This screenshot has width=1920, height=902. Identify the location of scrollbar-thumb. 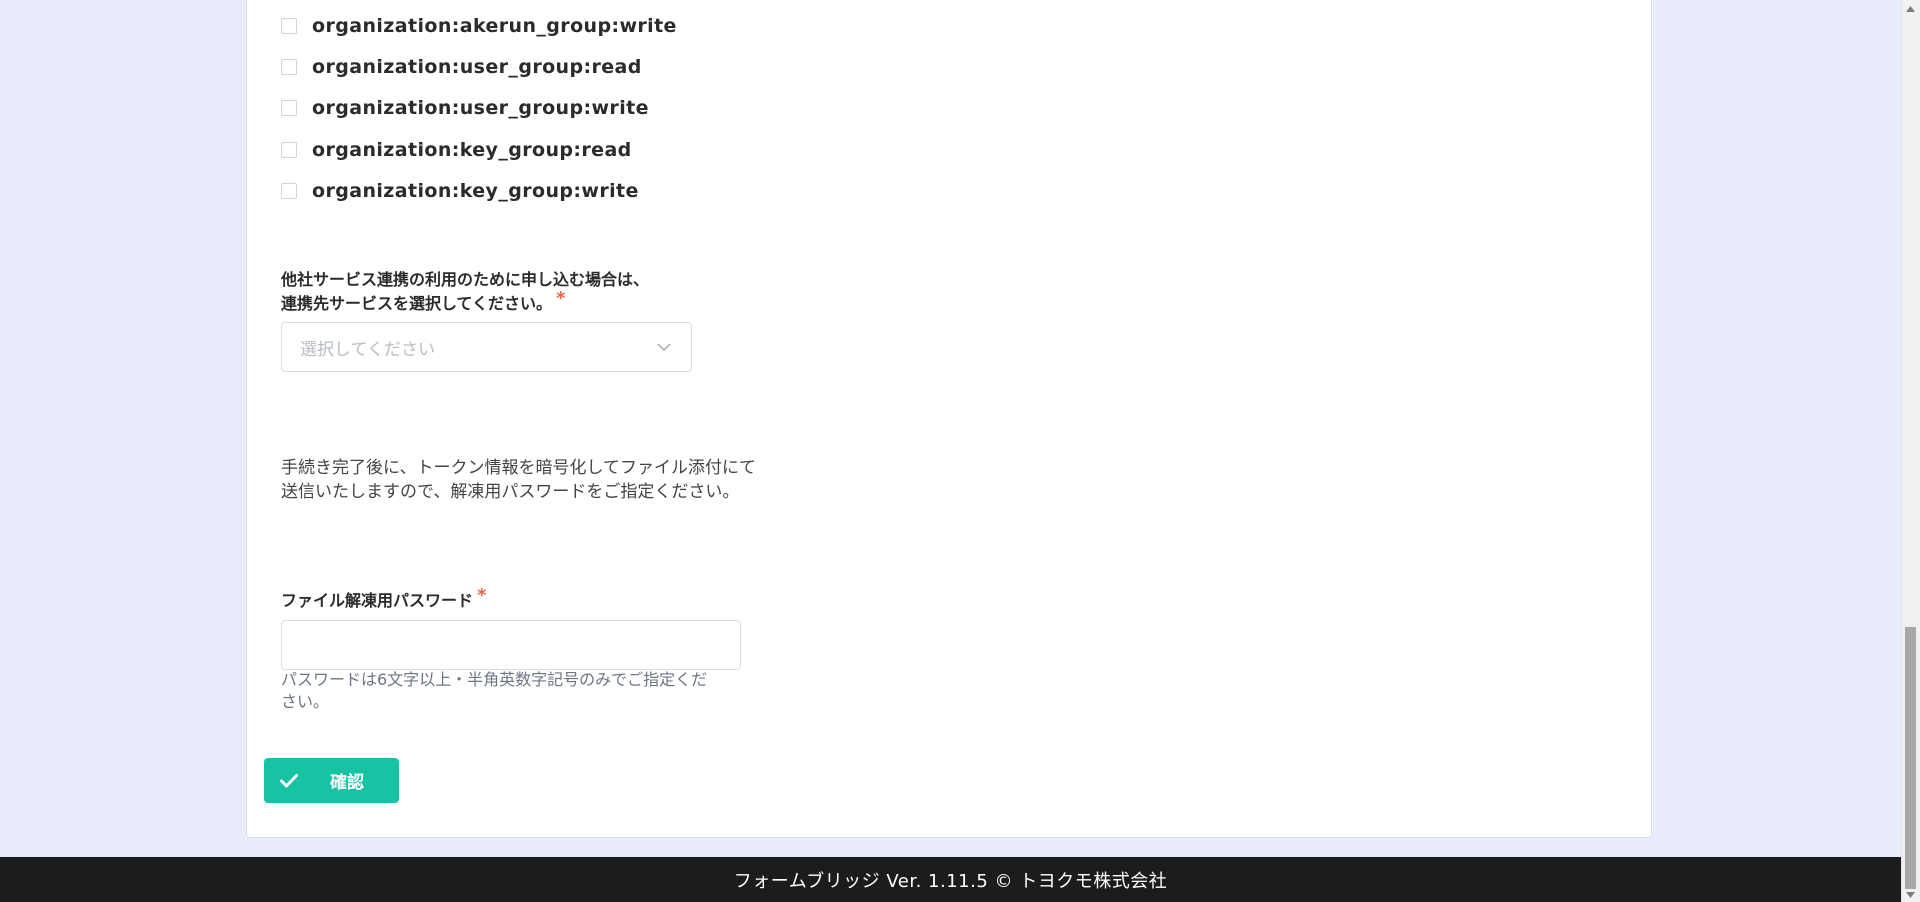
(1910, 758).